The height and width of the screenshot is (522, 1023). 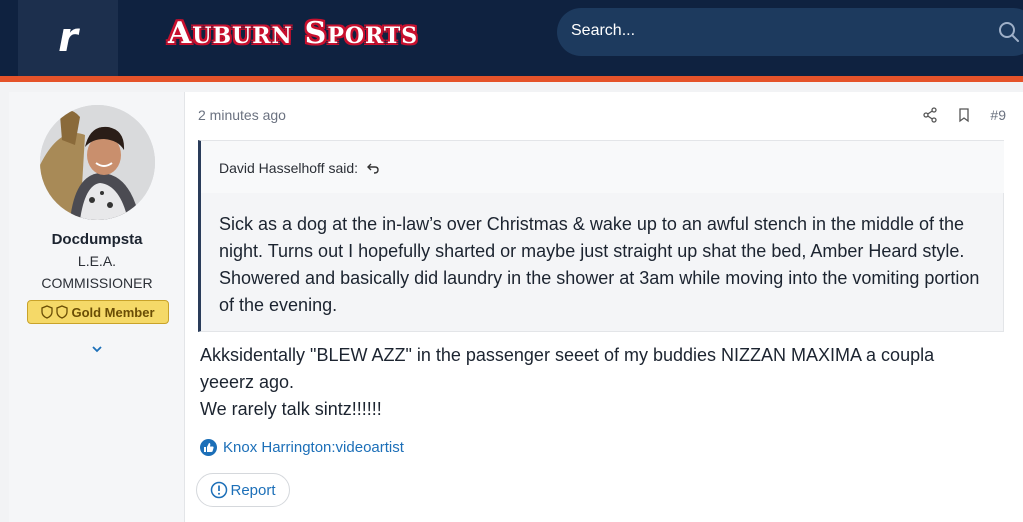 What do you see at coordinates (208, 447) in the screenshot?
I see `like-icon` at bounding box center [208, 447].